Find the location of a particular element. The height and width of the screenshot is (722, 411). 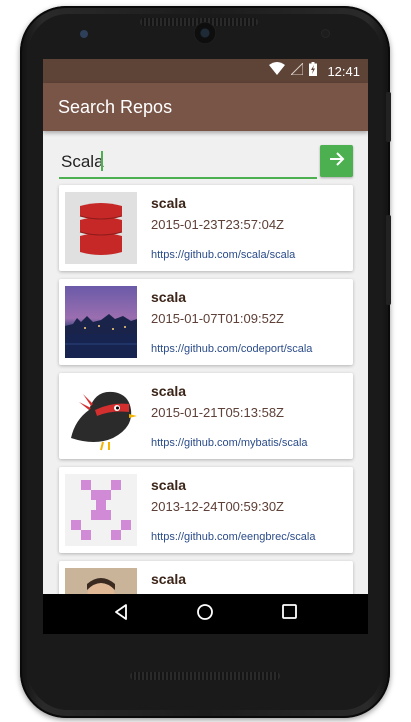

navigation-bar is located at coordinates (205, 614).